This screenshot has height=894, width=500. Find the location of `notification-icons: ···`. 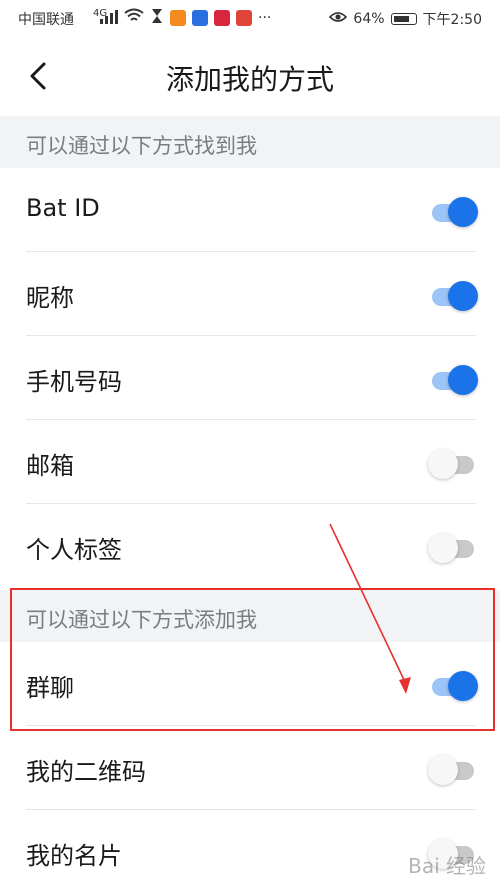

notification-icons: ··· is located at coordinates (197, 18).